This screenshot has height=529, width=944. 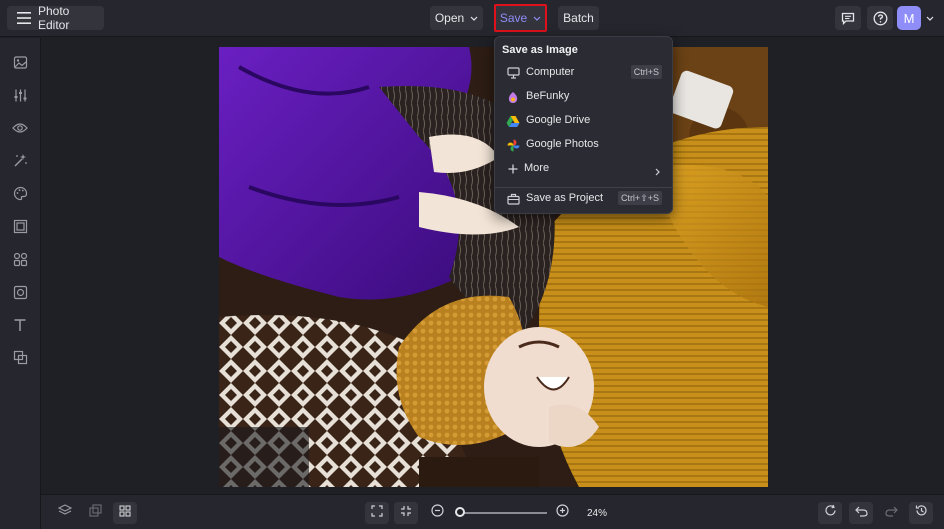 I want to click on zoom-in-button, so click(x=562, y=513).